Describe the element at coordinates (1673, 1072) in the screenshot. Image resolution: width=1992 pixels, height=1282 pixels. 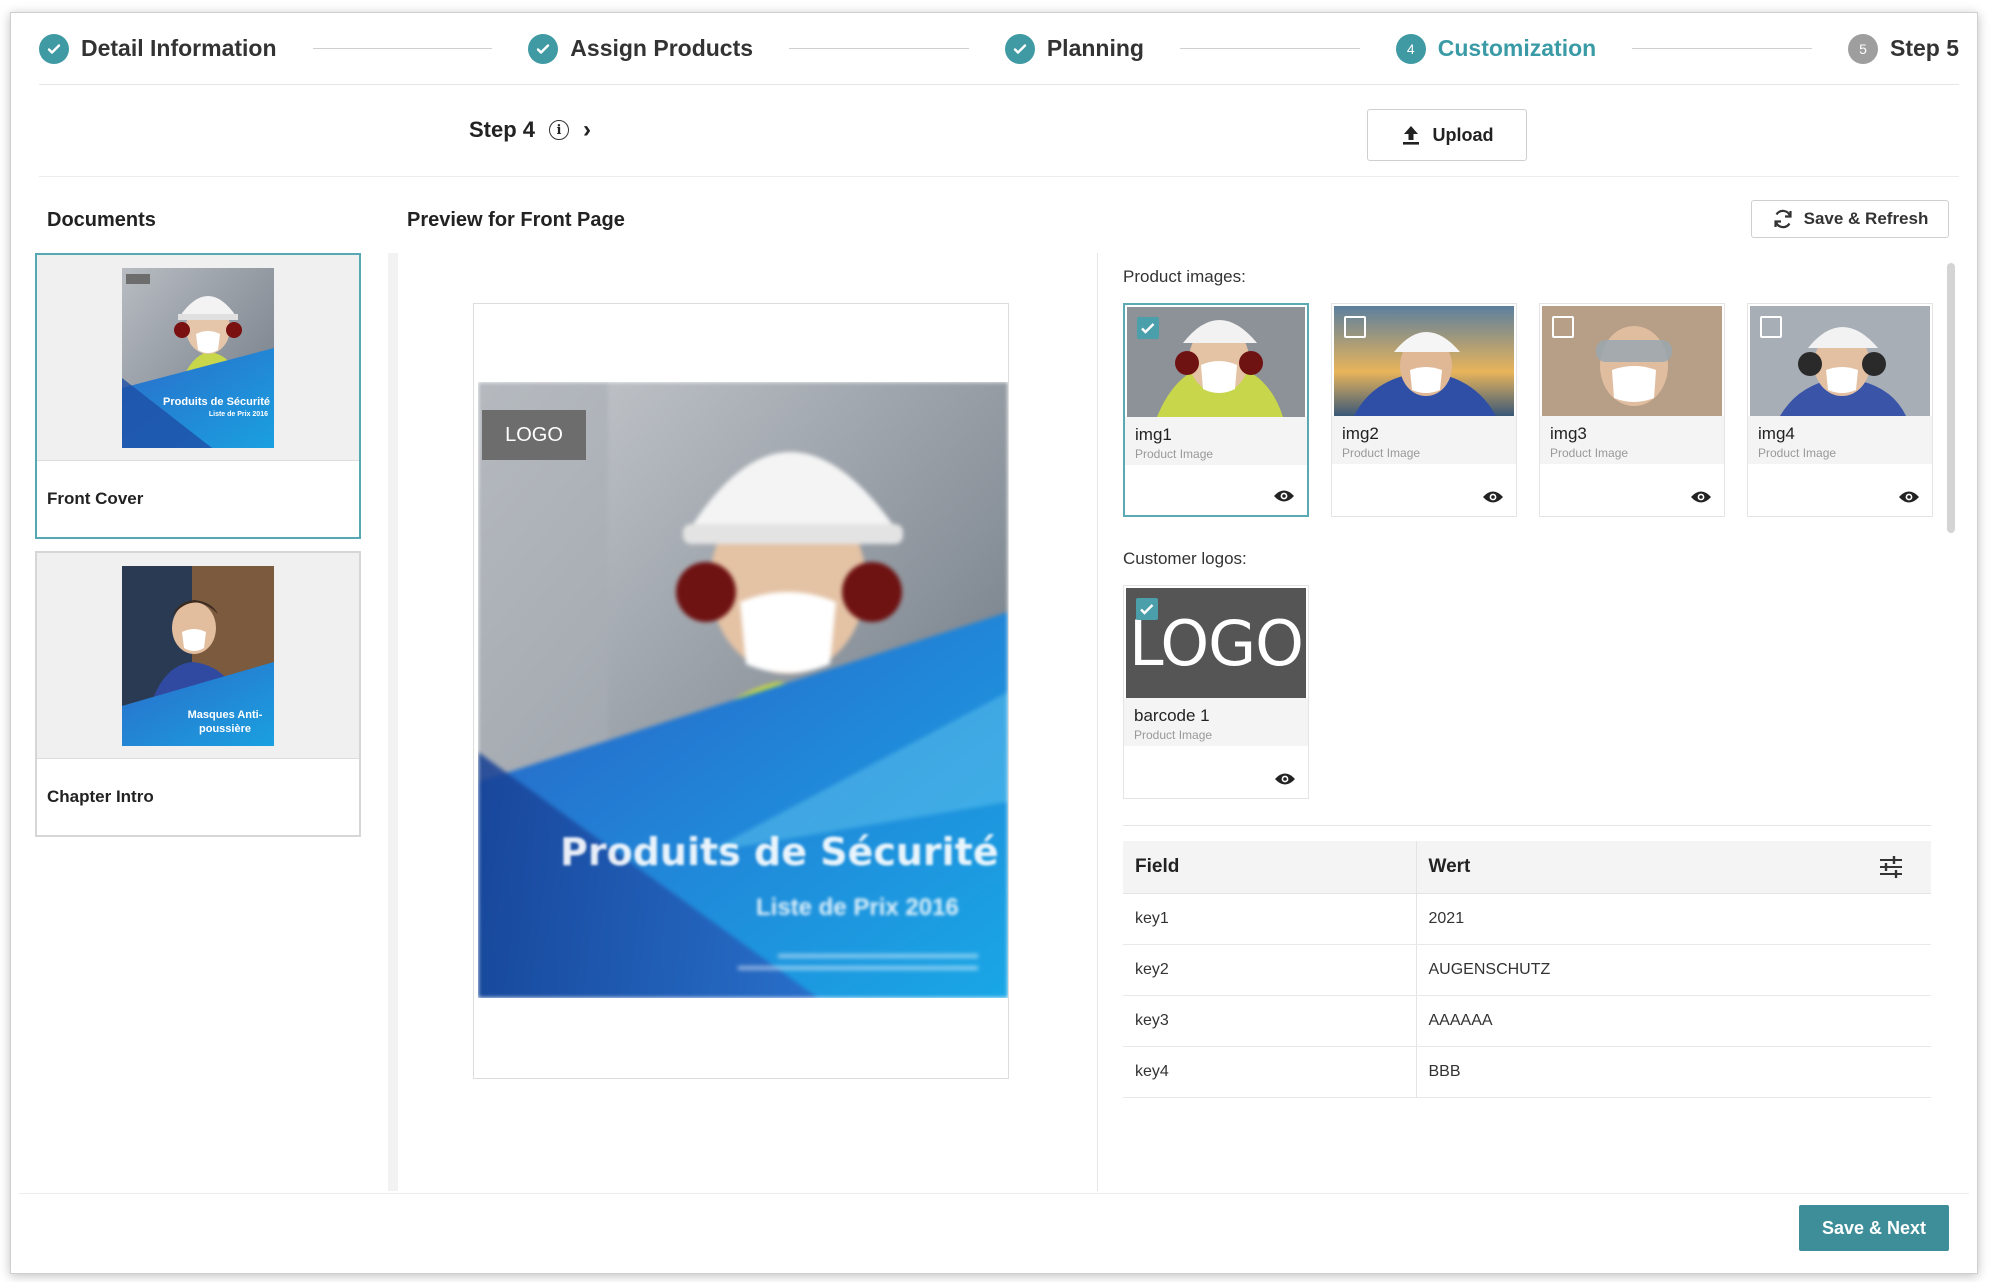
I see `value-cell: BBB` at that location.